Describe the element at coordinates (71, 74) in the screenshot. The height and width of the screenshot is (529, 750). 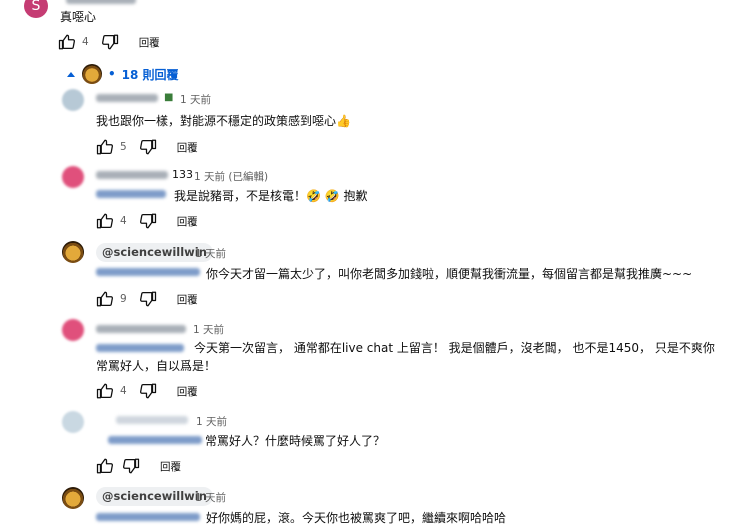
I see `chevron-up-icon` at that location.